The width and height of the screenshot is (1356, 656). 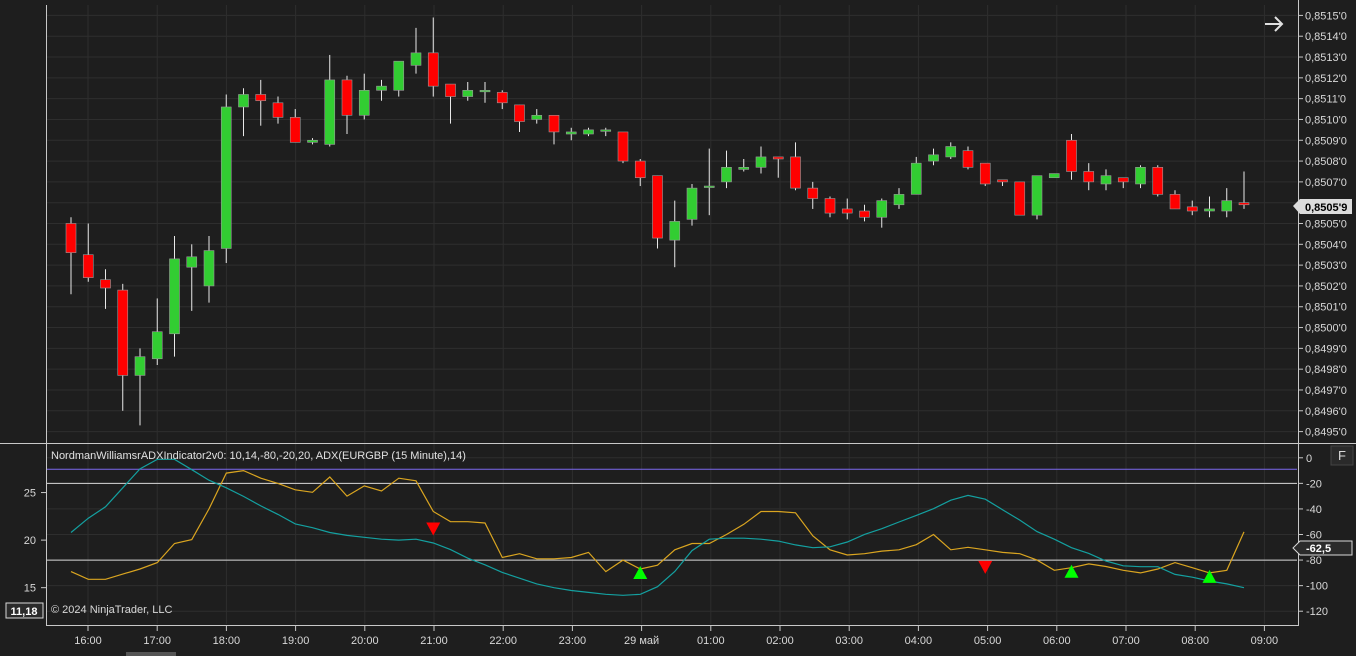 I want to click on time-tick-label: 07:00, so click(x=1126, y=641).